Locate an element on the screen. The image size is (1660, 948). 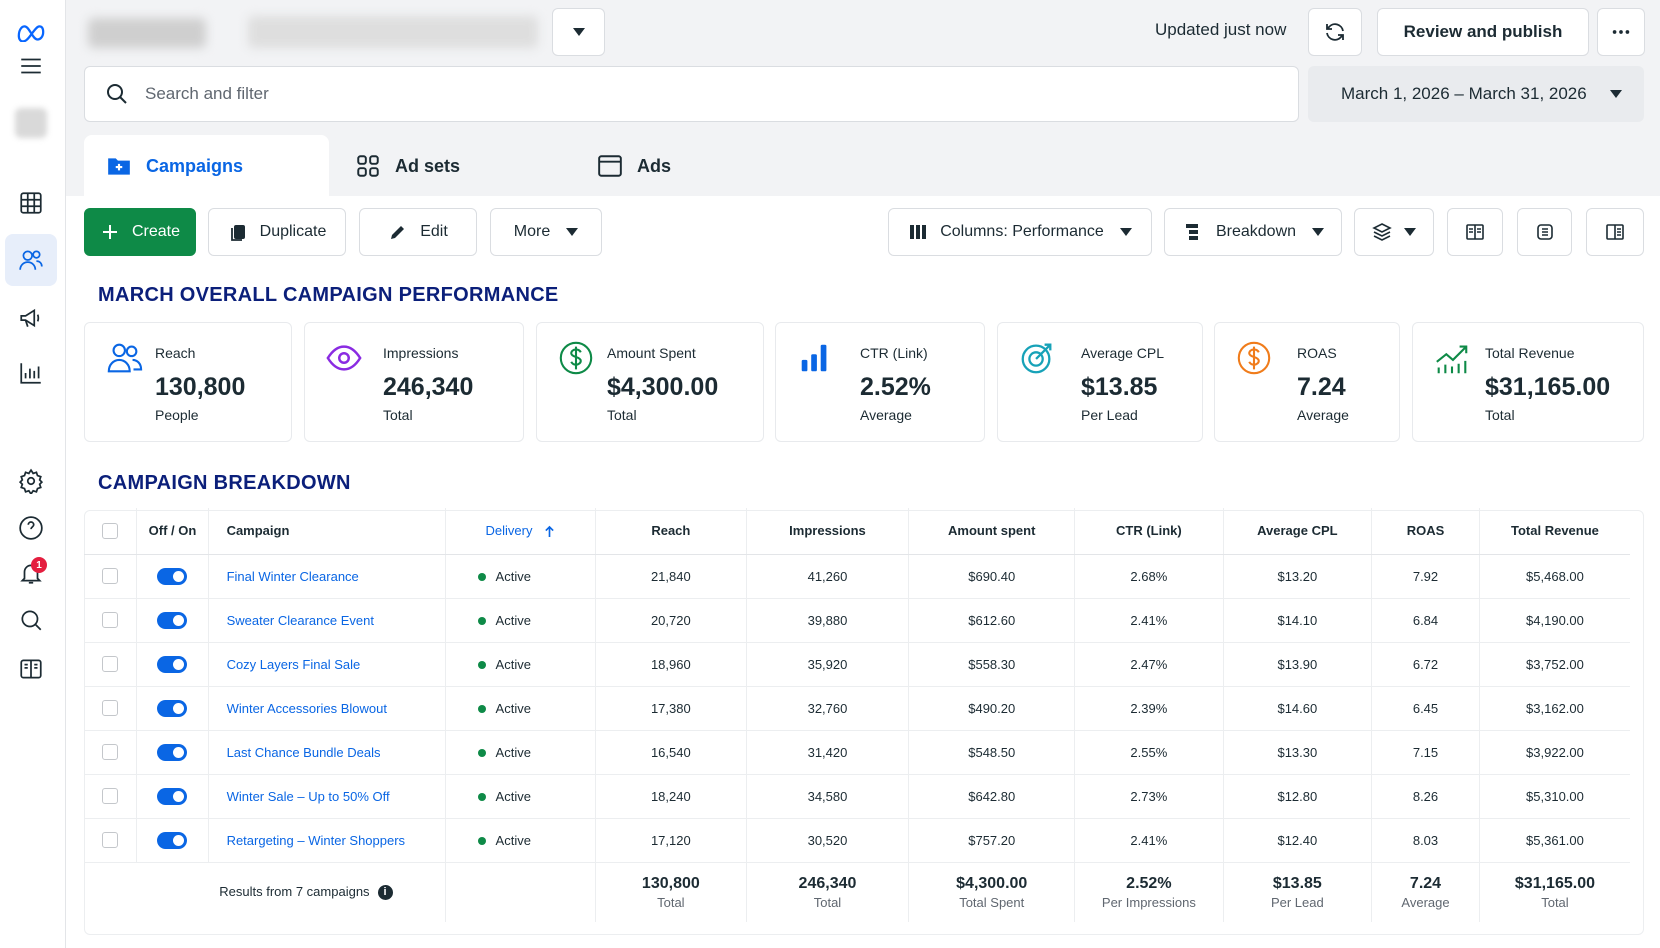
layers-dropdown is located at coordinates (1394, 232).